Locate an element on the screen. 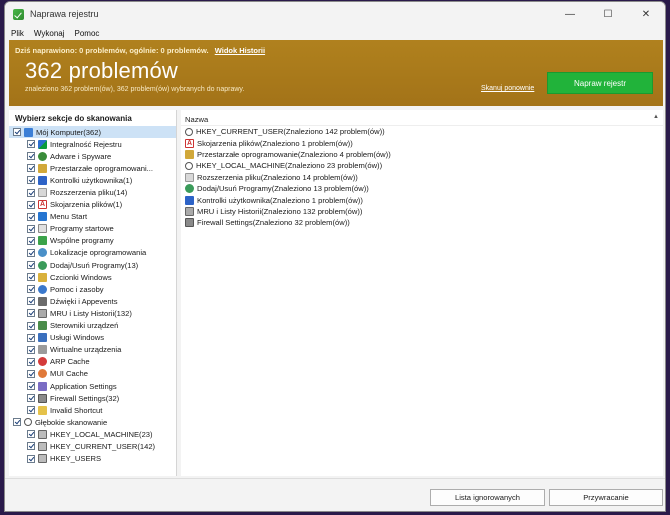 Image resolution: width=670 pixels, height=515 pixels. tree-item: Pomoc i zasoby is located at coordinates (92, 289).